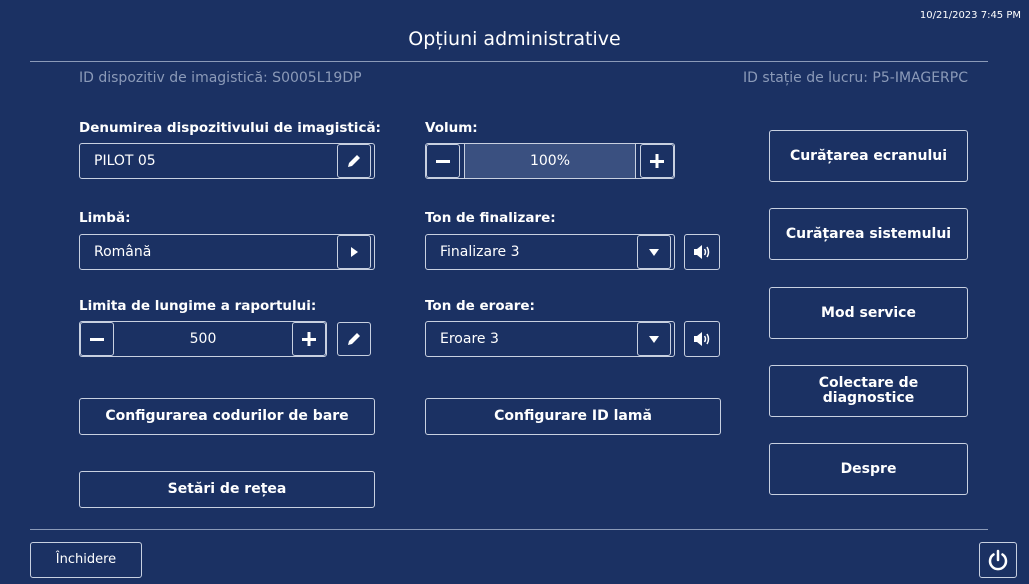 The image size is (1029, 584). Describe the element at coordinates (86, 560) in the screenshot. I see `close-button: Închidere` at that location.